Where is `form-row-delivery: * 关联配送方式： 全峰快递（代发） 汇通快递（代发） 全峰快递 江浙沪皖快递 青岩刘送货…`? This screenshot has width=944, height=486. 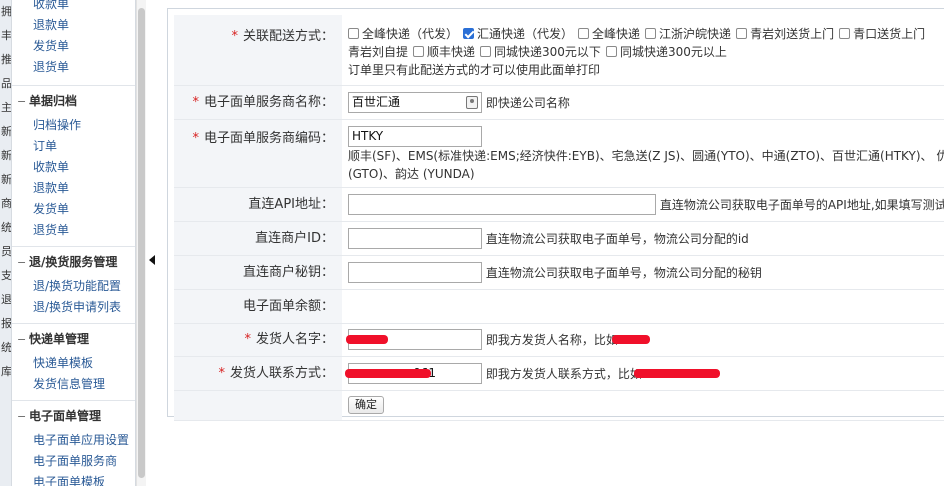 form-row-delivery: * 关联配送方式： 全峰快递（代发） 汇通快递（代发） 全峰快递 江浙沪皖快递 青岩刘送货… is located at coordinates (559, 50).